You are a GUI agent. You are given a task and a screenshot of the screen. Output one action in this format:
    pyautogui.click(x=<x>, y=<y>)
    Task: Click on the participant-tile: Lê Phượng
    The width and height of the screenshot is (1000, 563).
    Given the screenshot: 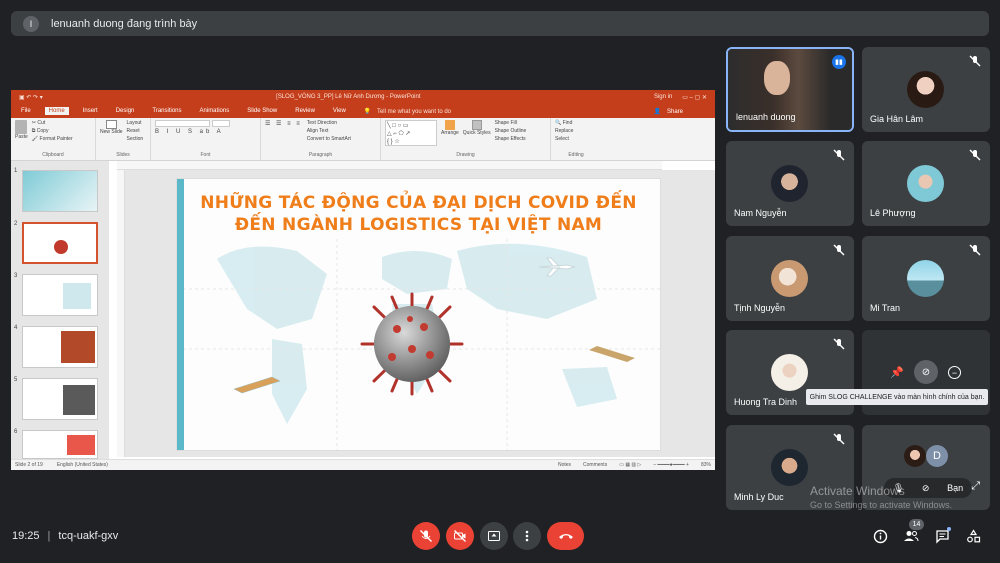 What is the action you would take?
    pyautogui.click(x=926, y=183)
    